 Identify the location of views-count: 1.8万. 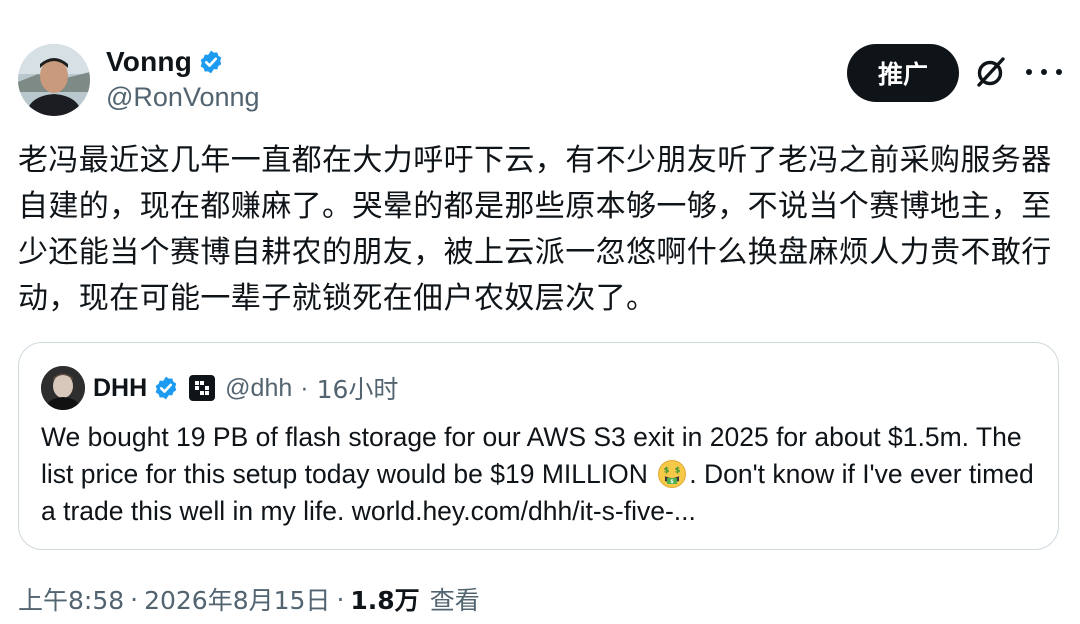
(384, 599).